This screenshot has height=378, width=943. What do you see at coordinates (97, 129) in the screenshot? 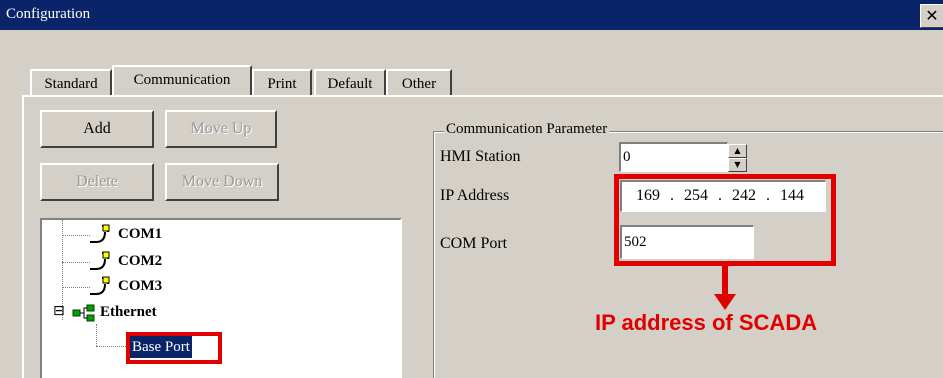
I see `add-button: Add` at bounding box center [97, 129].